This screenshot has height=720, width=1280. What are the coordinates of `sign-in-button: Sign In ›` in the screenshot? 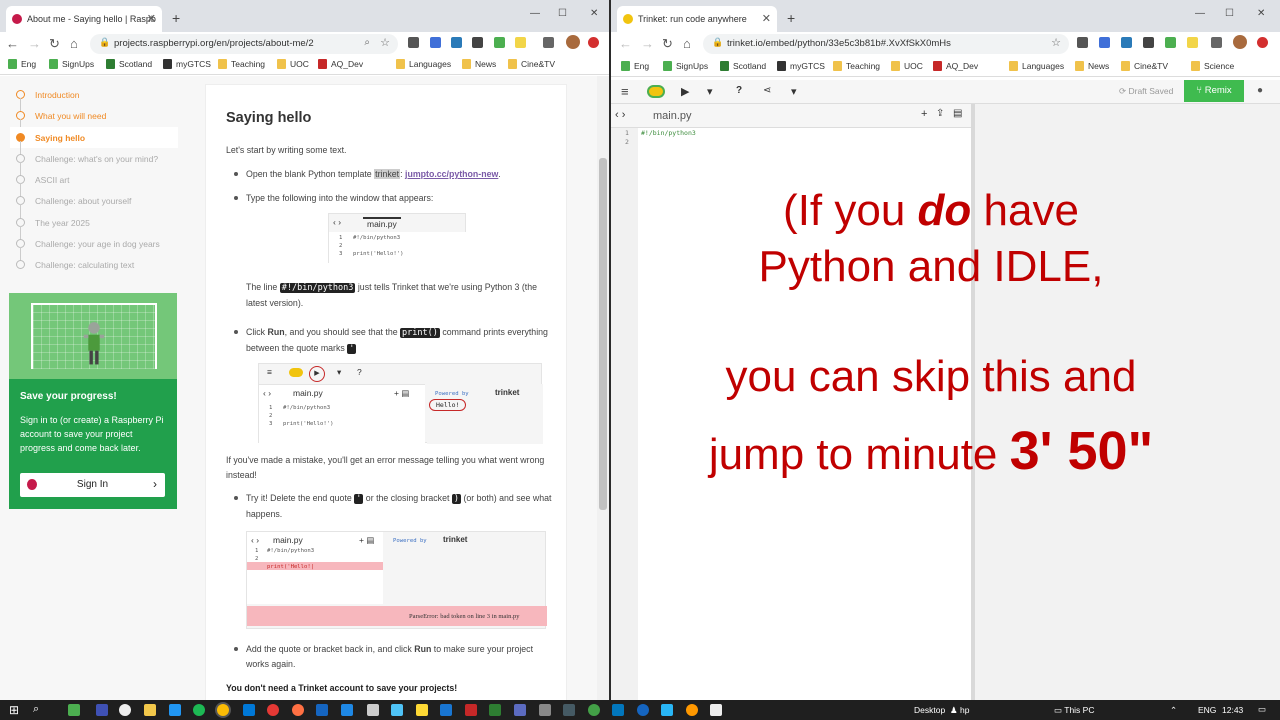 It's located at (92, 485).